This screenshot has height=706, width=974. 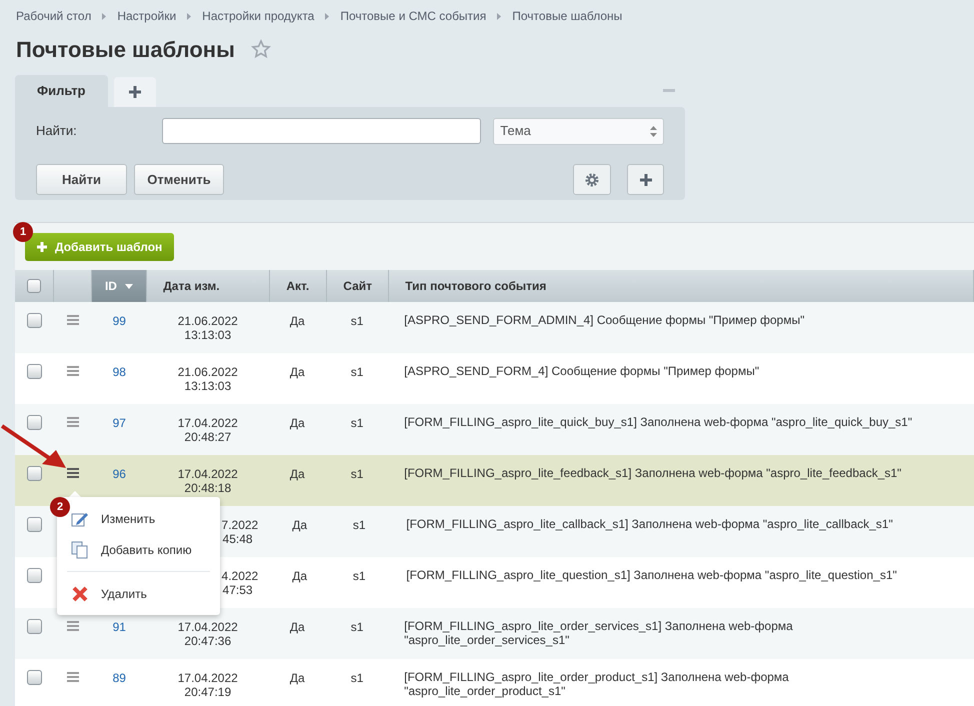 I want to click on settings-button, so click(x=592, y=179).